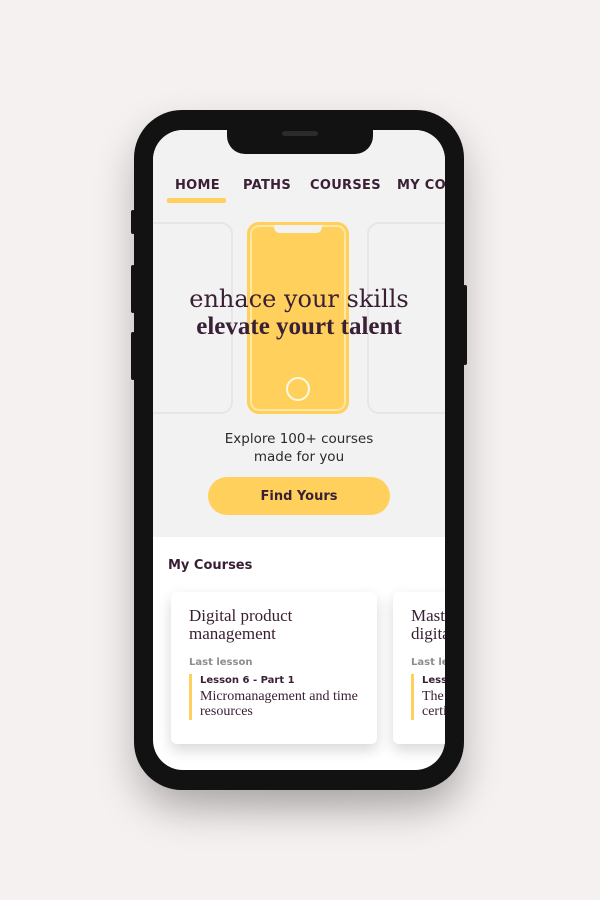  I want to click on hero-tagline-line1: enhace your skills, so click(299, 299).